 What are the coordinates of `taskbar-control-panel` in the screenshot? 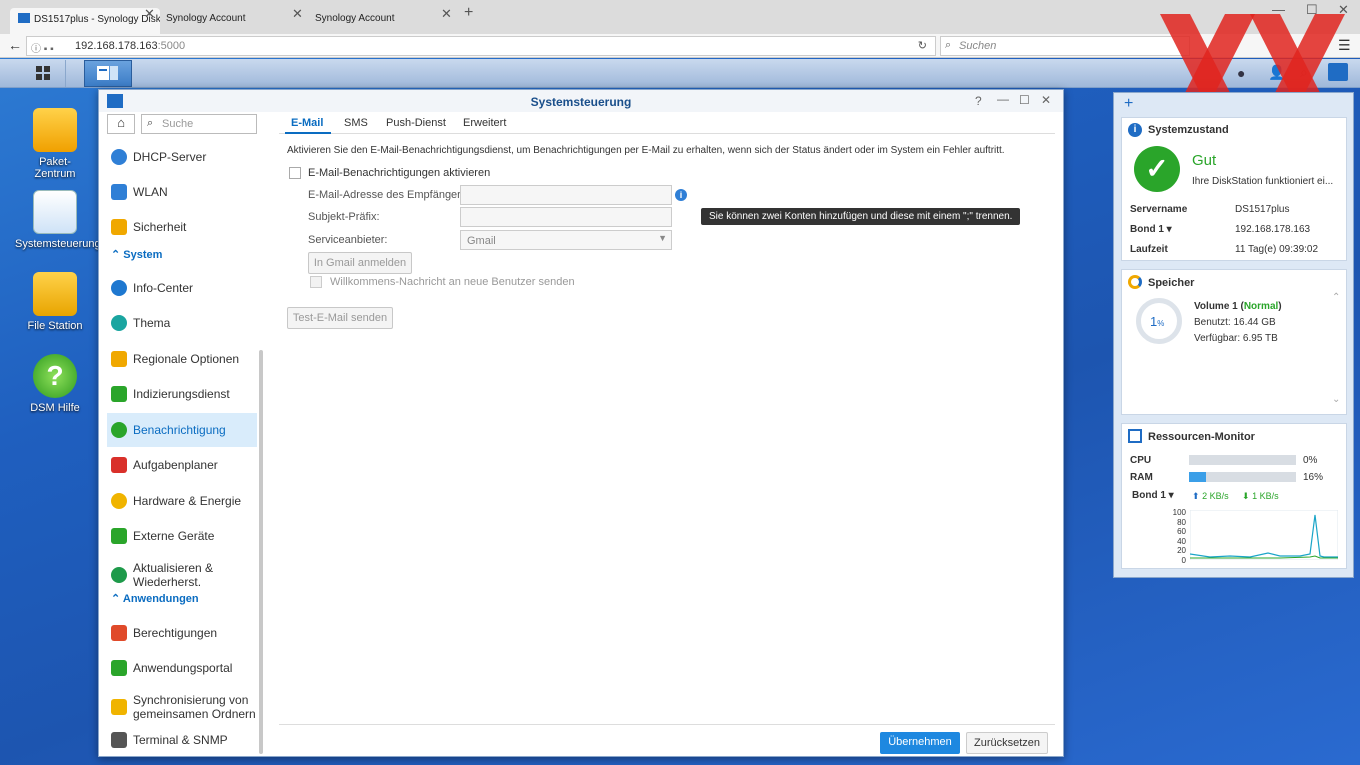 It's located at (108, 73).